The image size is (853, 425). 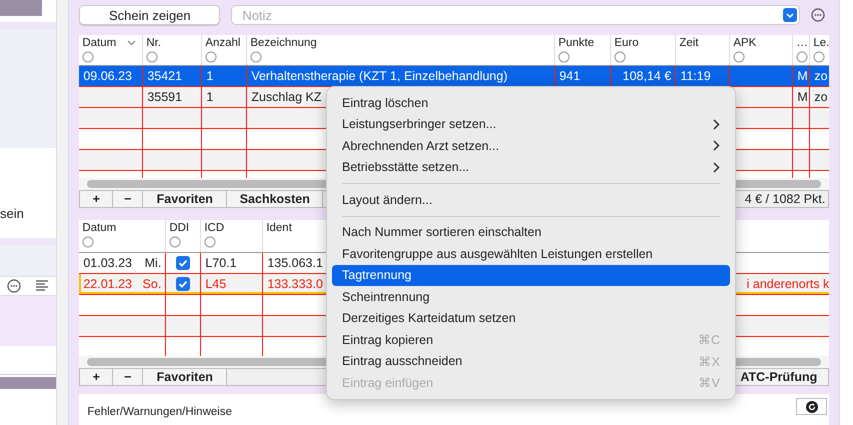 What do you see at coordinates (379, 76) in the screenshot?
I see `table-cell: Verhaltenstherapie (KZT 1, Einzelbehandlung)` at bounding box center [379, 76].